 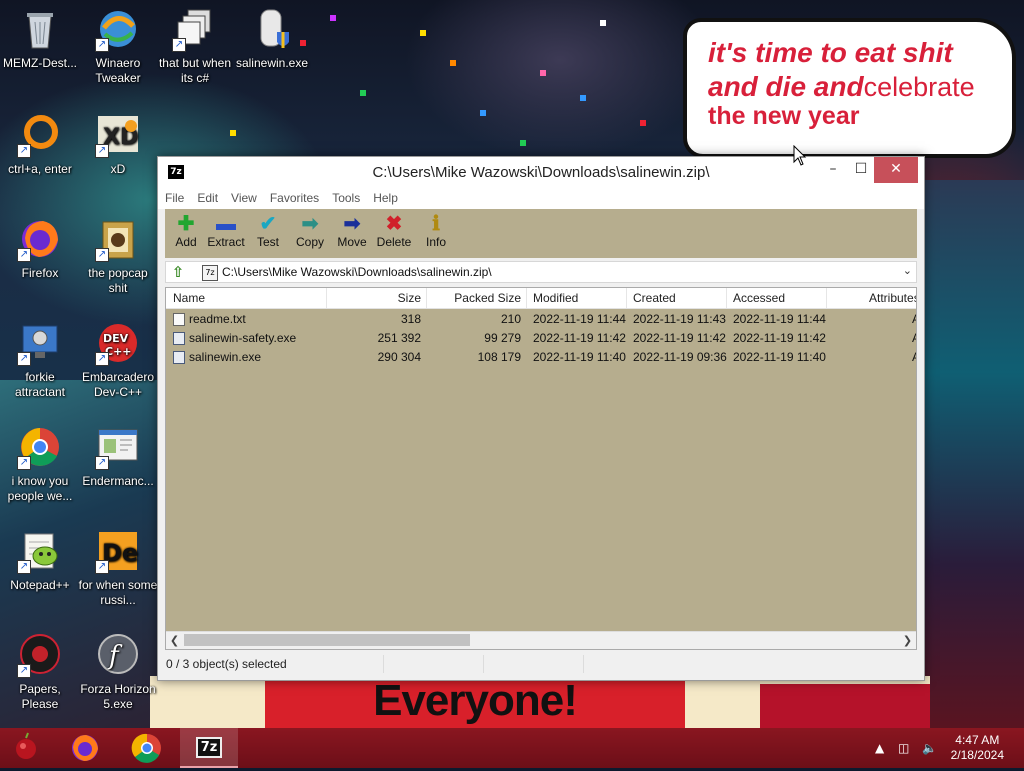 What do you see at coordinates (929, 748) in the screenshot?
I see `volume-muted-icon: 🔈` at bounding box center [929, 748].